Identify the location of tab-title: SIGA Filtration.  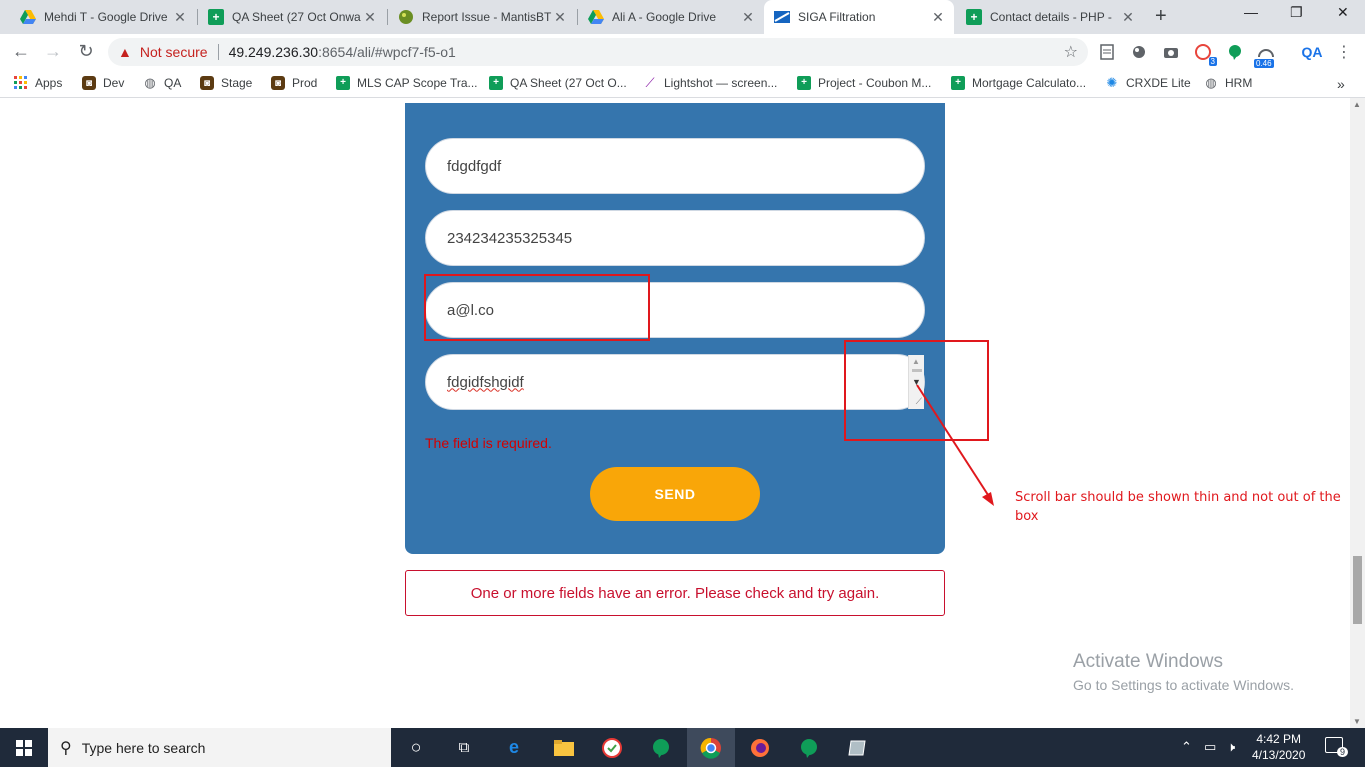
(837, 17).